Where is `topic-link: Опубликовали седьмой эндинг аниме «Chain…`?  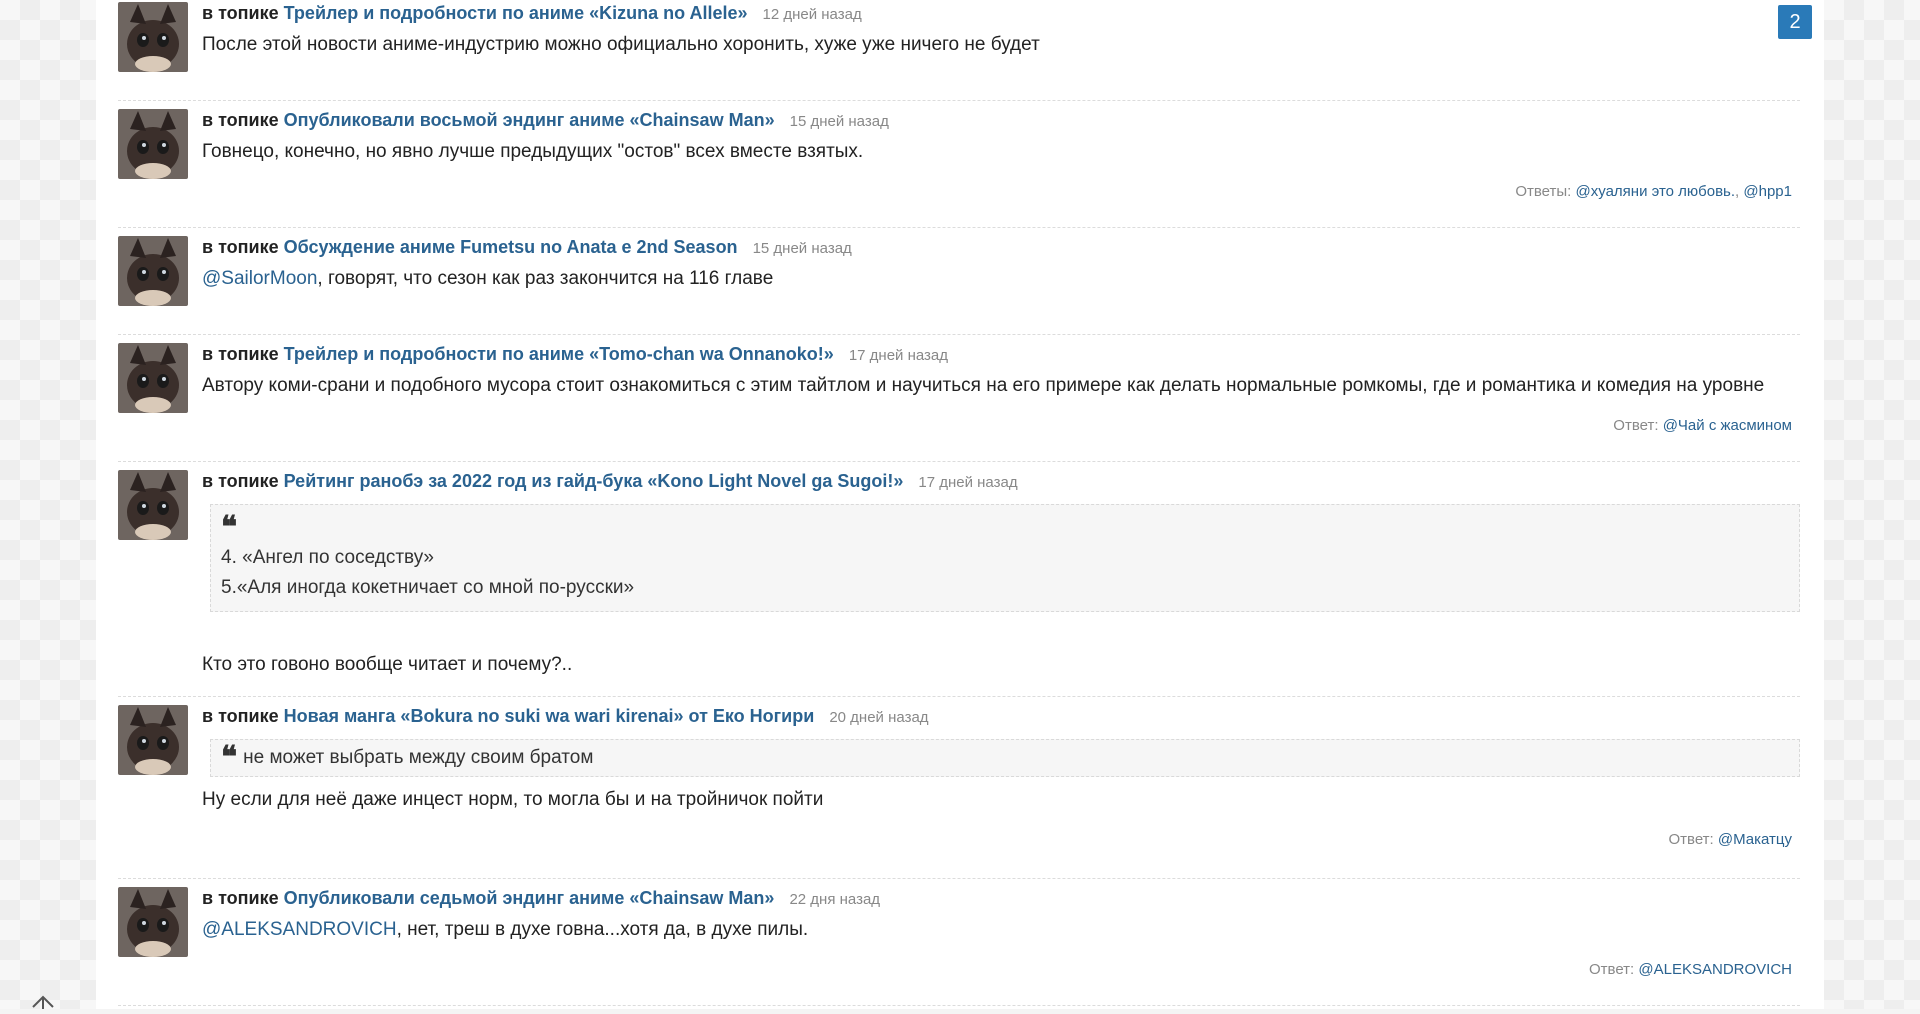 topic-link: Опубликовали седьмой эндинг аниме «Chain… is located at coordinates (529, 898).